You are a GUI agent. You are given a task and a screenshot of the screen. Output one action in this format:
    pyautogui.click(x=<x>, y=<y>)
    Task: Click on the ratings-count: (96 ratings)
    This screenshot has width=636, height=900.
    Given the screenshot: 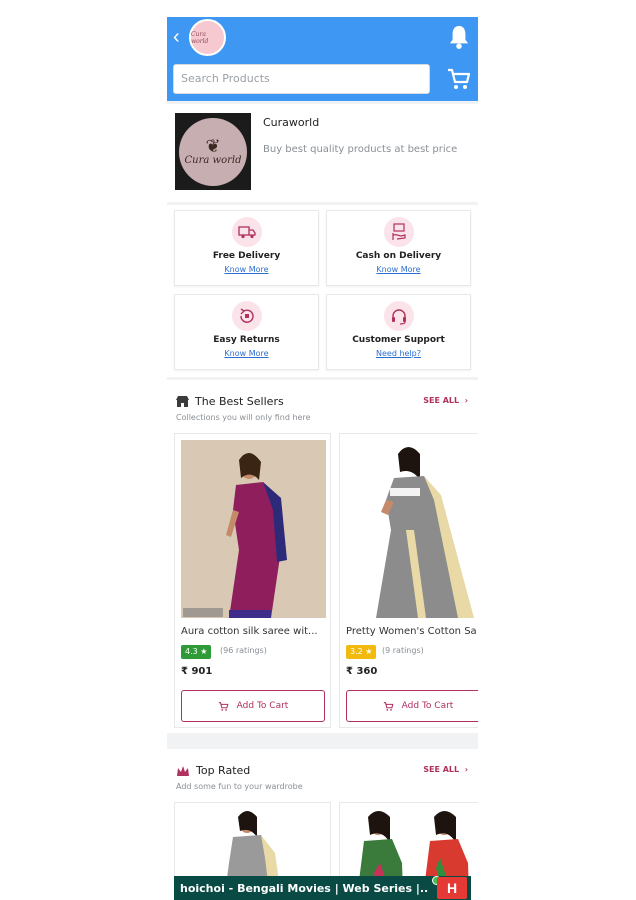 What is the action you would take?
    pyautogui.click(x=243, y=650)
    